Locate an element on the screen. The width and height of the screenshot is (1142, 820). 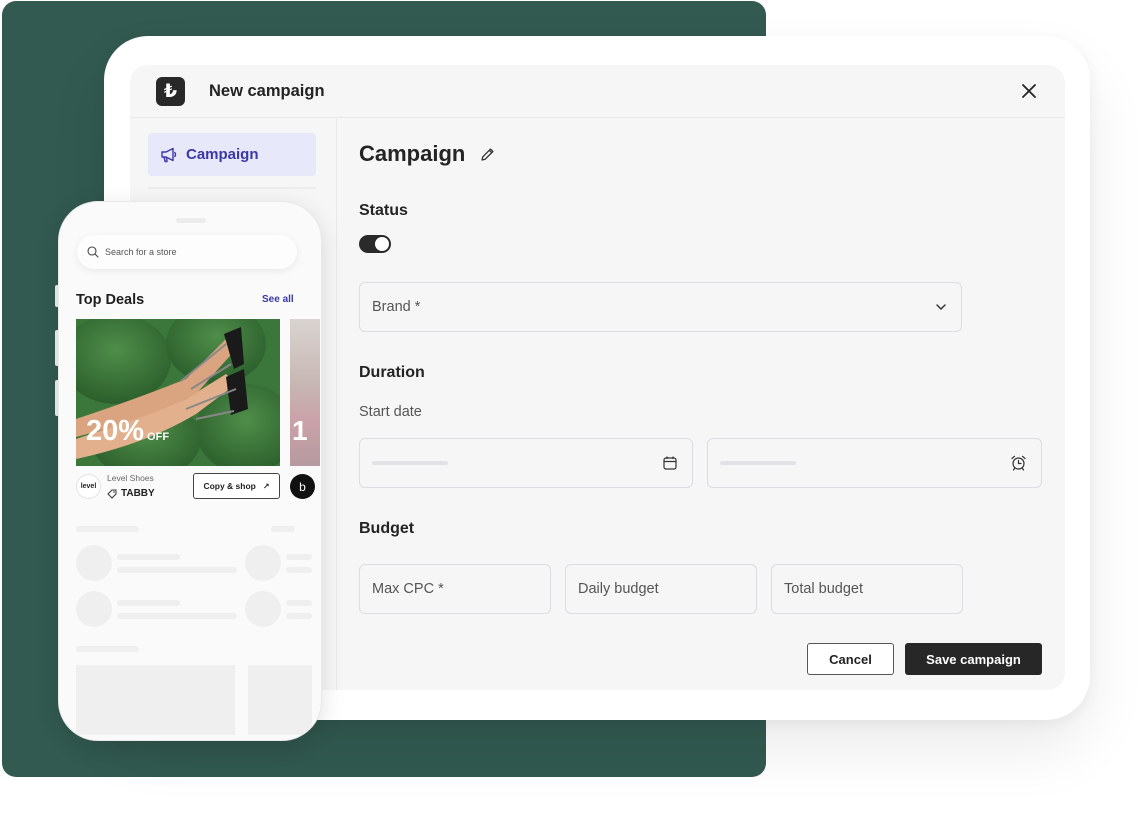
copy-and-shop-button: Copy & shop ↗ is located at coordinates (236, 486).